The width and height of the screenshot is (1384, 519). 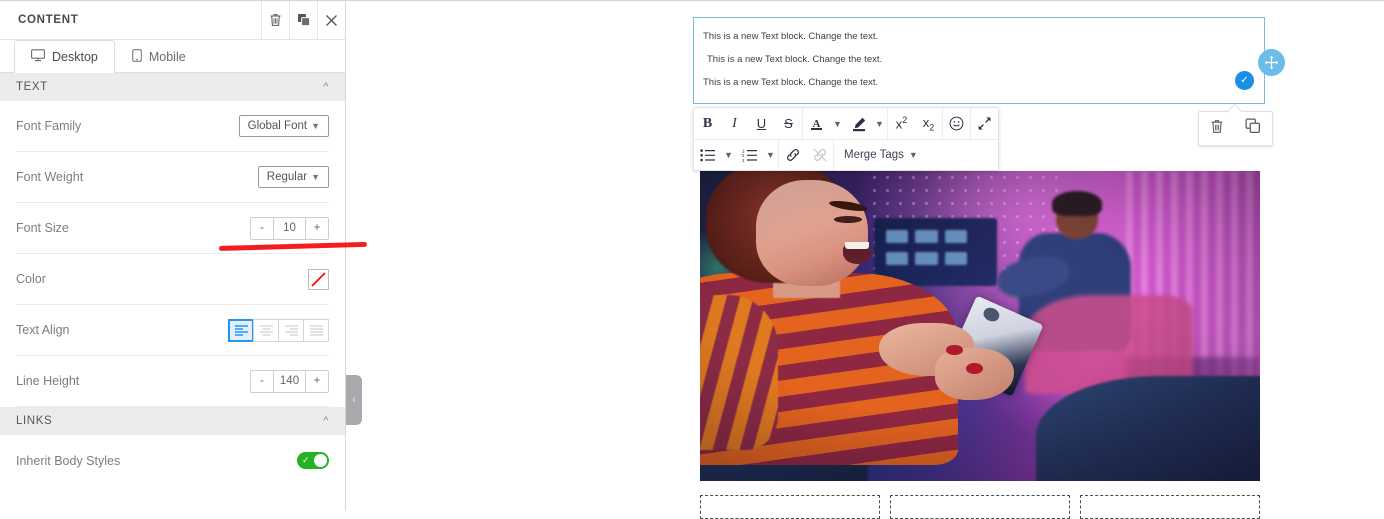 I want to click on strikethrough-icon: S, so click(x=788, y=123).